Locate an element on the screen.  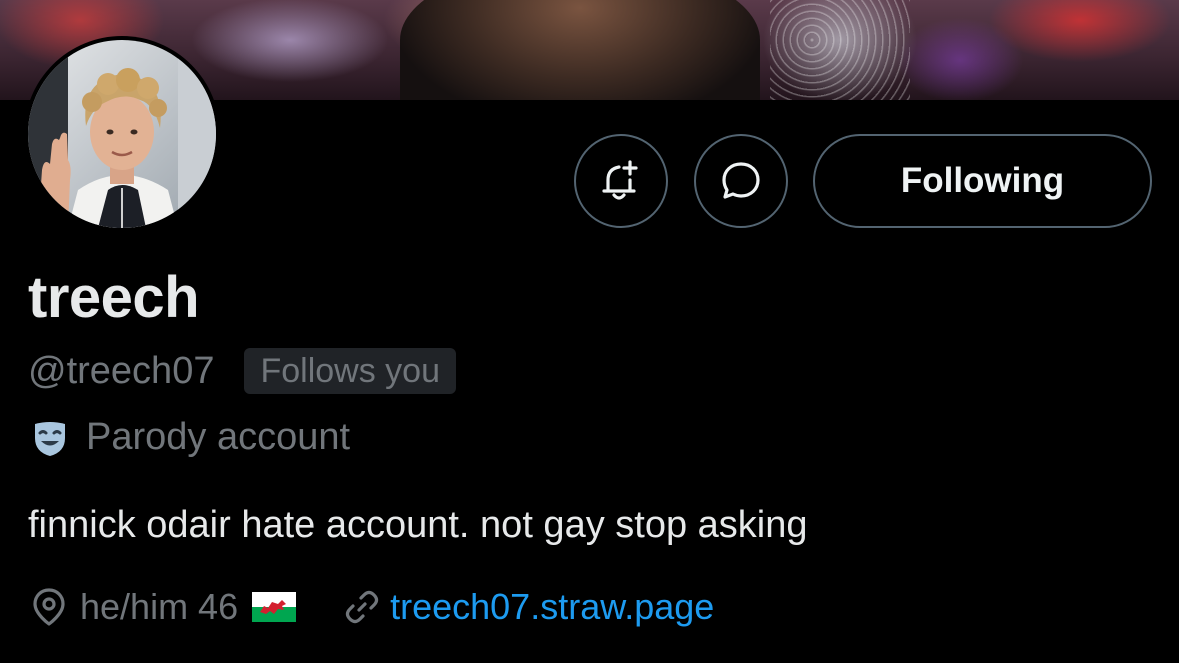
display-name: treech is located at coordinates (114, 297).